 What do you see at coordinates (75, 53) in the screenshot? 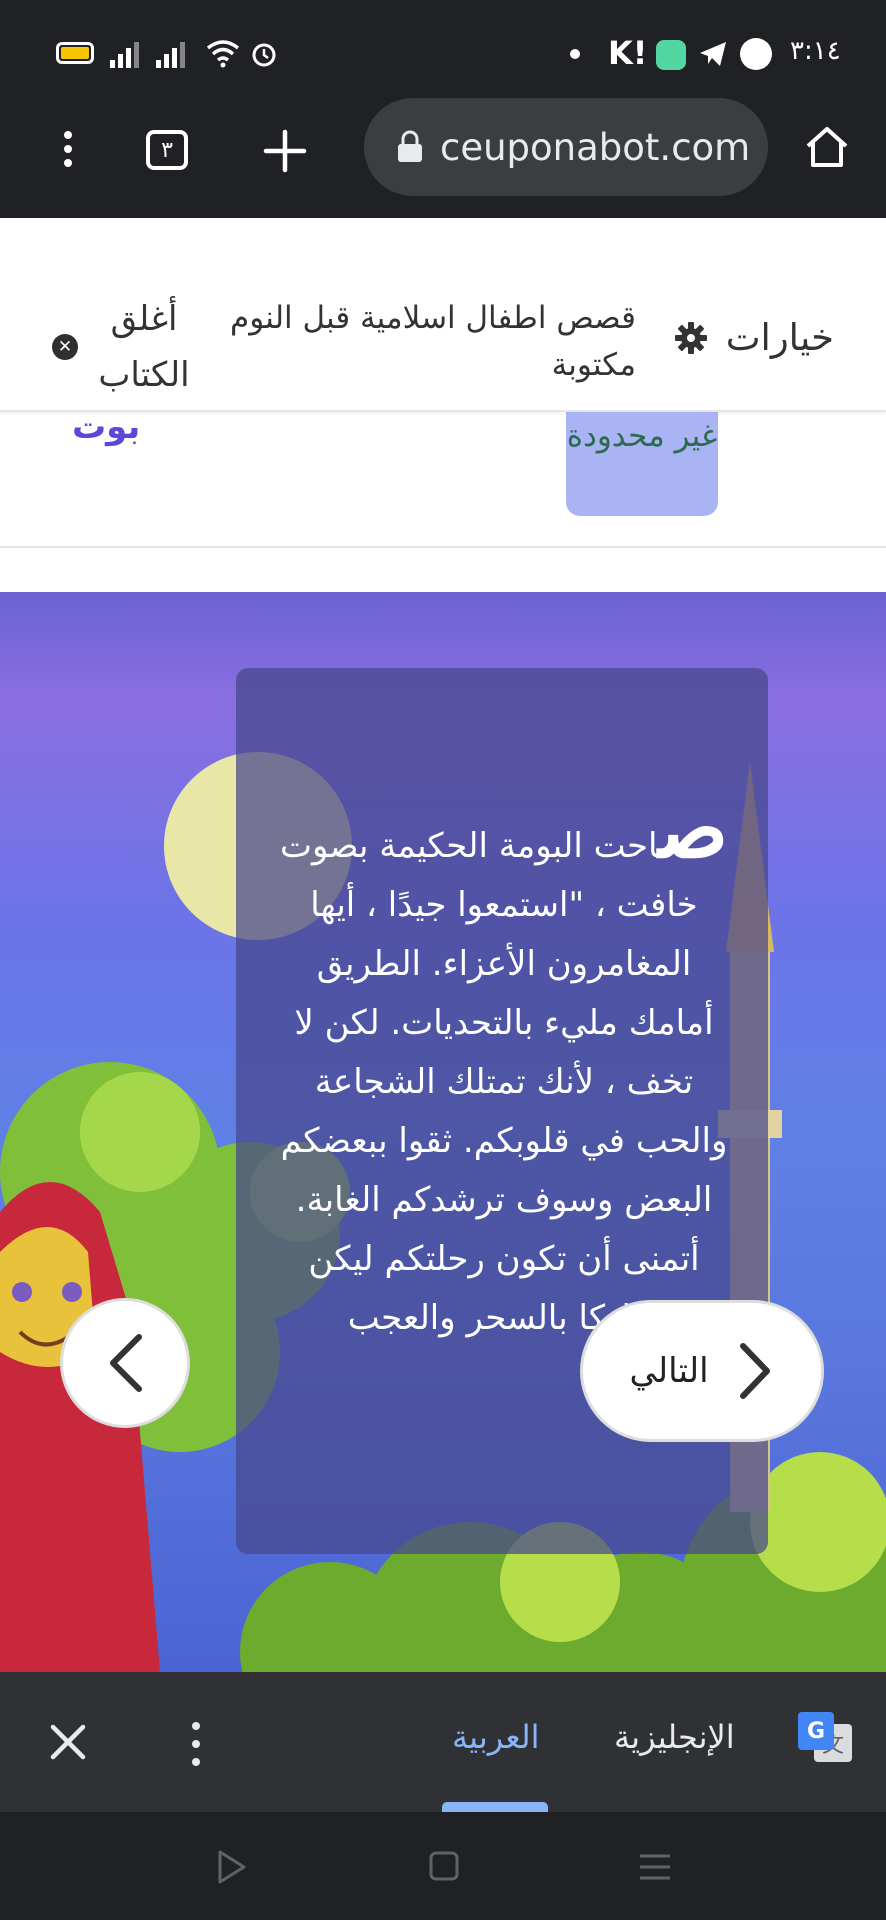
I see `battery-icon` at bounding box center [75, 53].